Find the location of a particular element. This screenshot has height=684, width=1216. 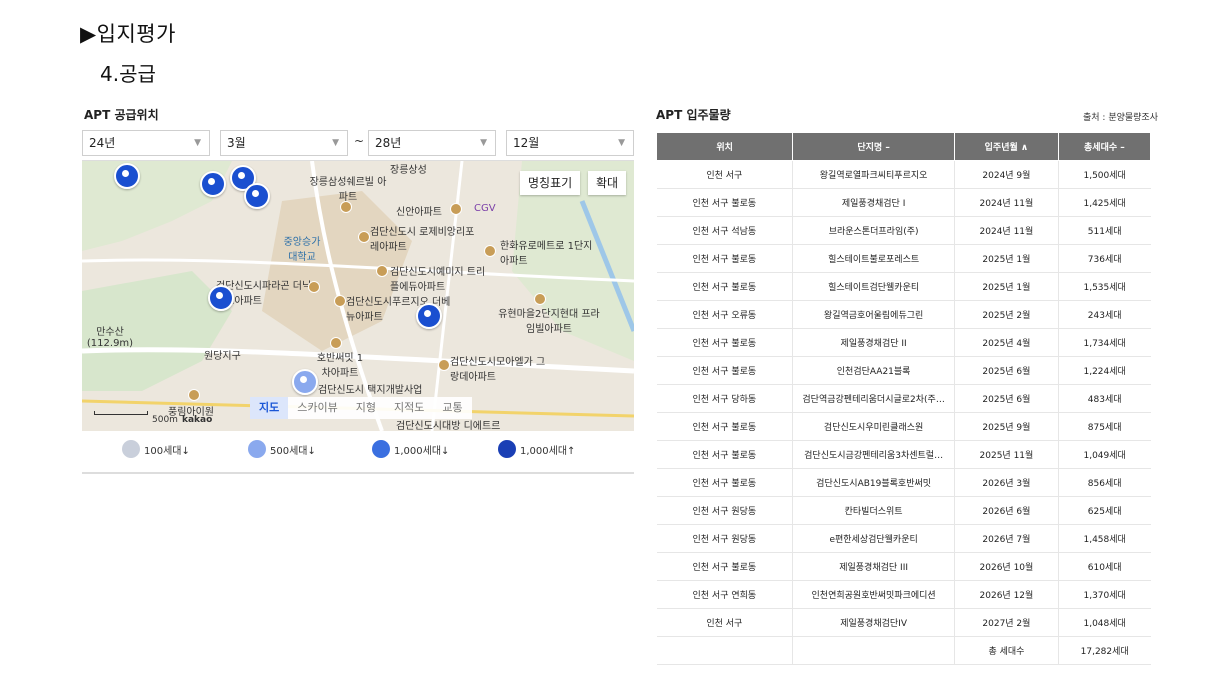

pin-icon is located at coordinates (507, 449).